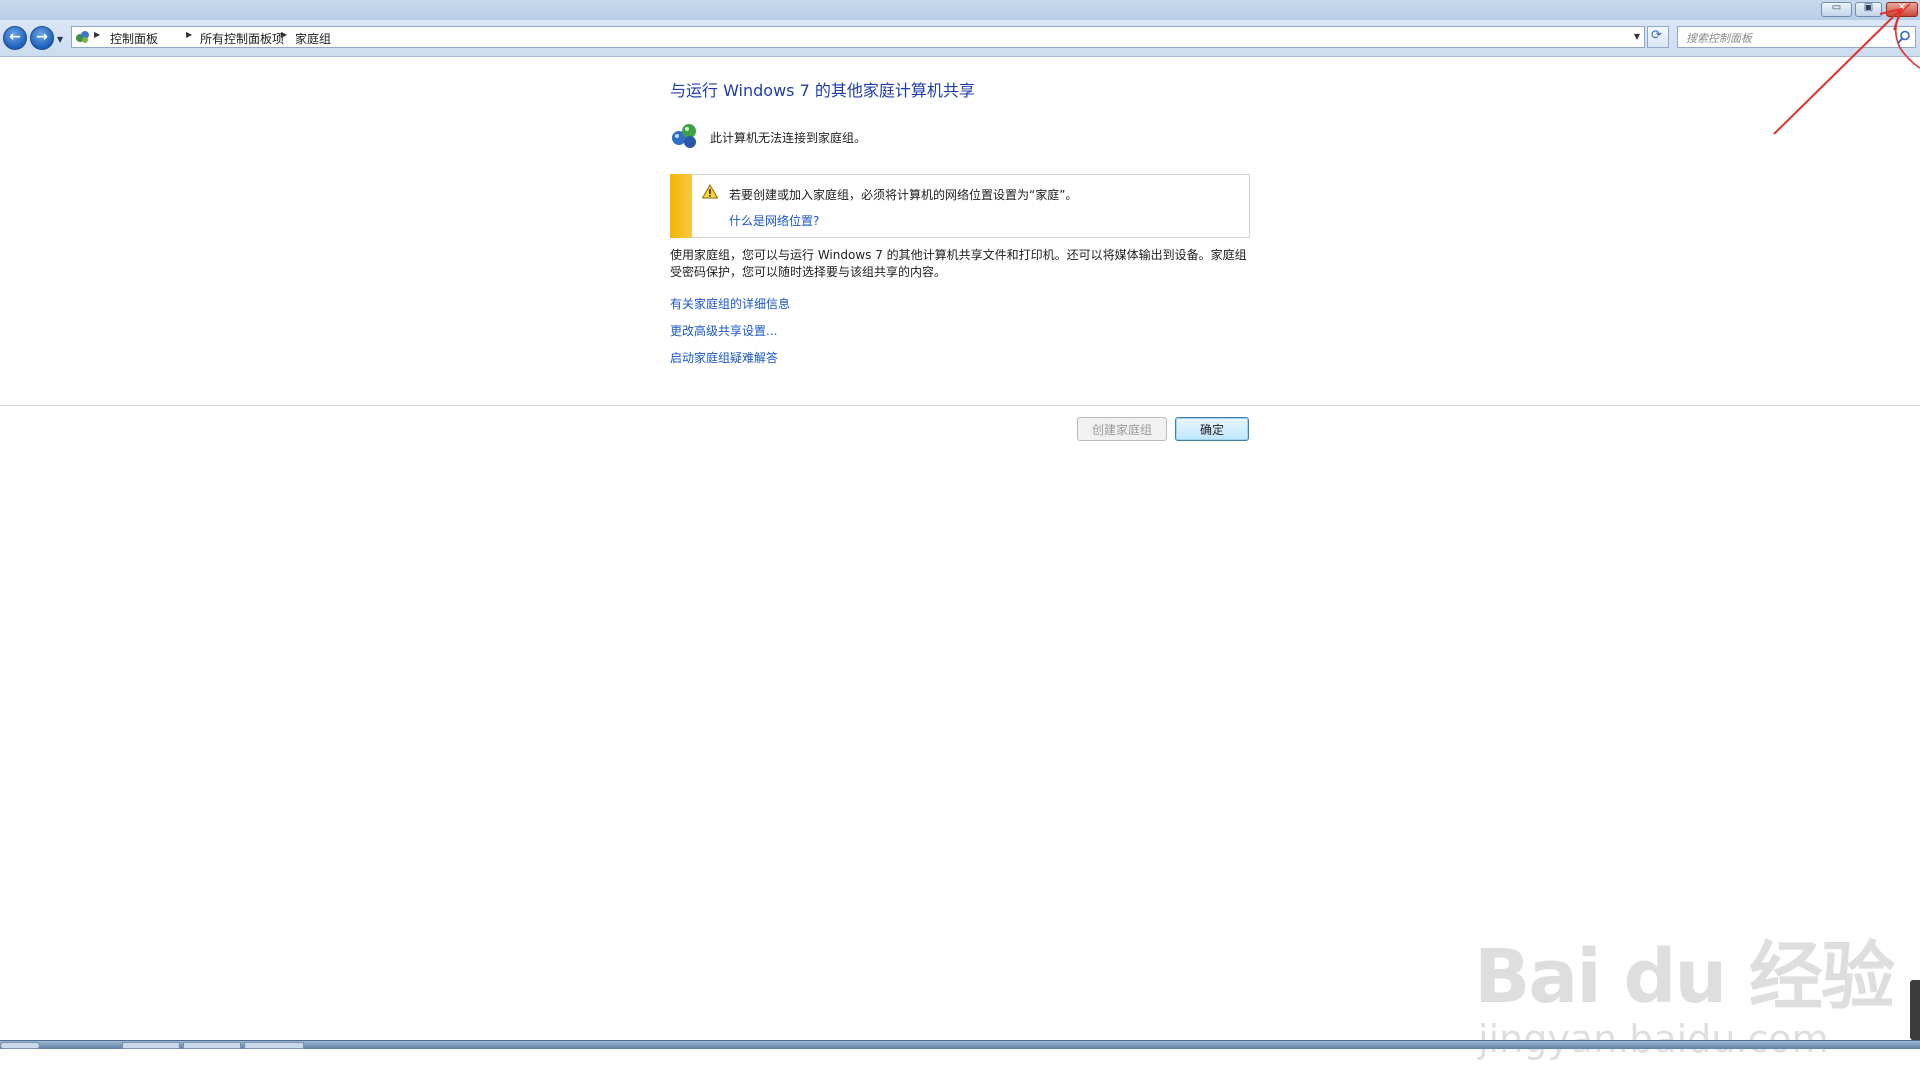 The width and height of the screenshot is (1920, 1067). I want to click on back-button: ←, so click(15, 38).